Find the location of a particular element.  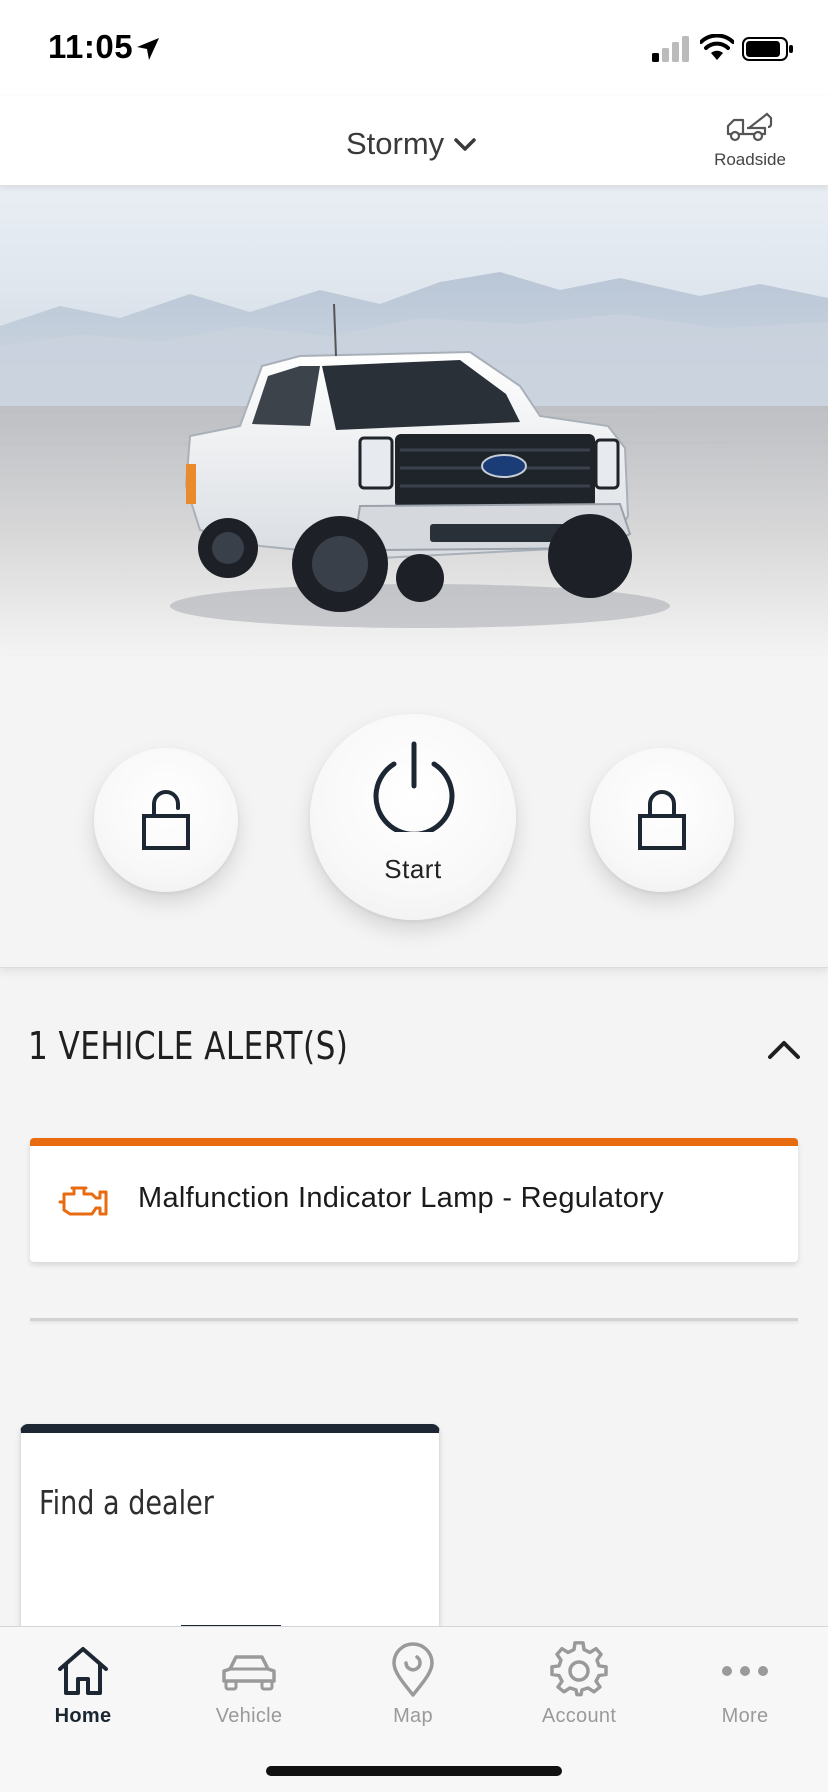

alert-card: Malfunction Indicator Lamp - Regulatory is located at coordinates (414, 1200).